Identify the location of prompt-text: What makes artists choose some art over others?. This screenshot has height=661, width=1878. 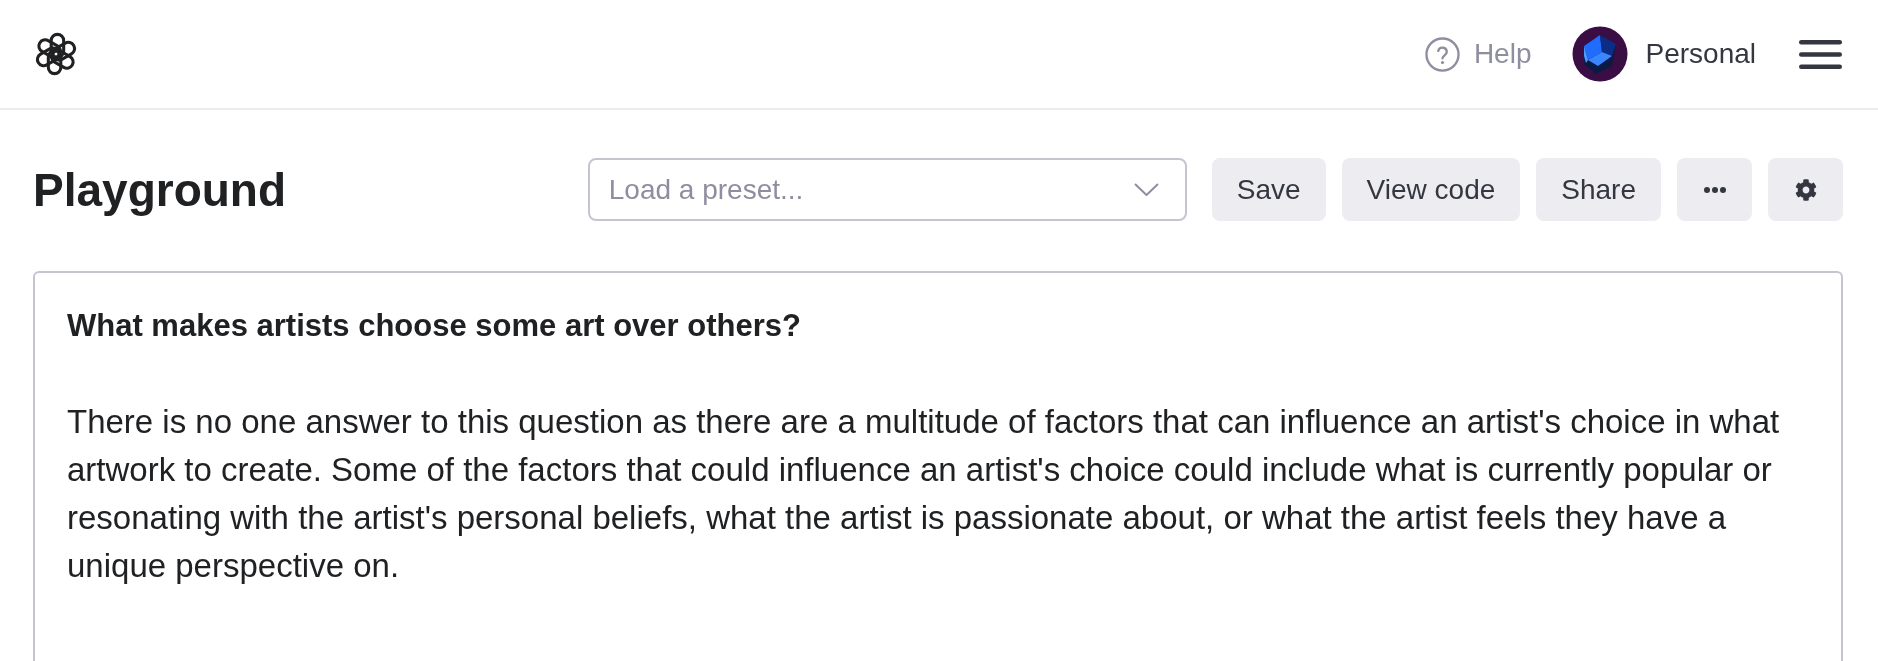
(434, 326).